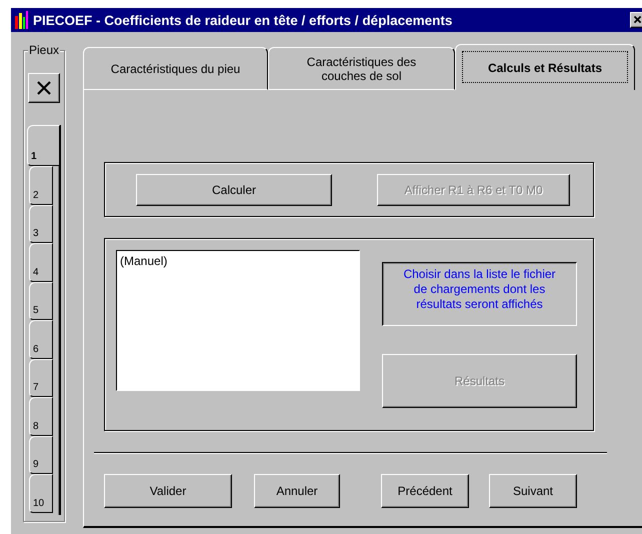 This screenshot has height=534, width=642. I want to click on group-label: Pieux, so click(44, 50).